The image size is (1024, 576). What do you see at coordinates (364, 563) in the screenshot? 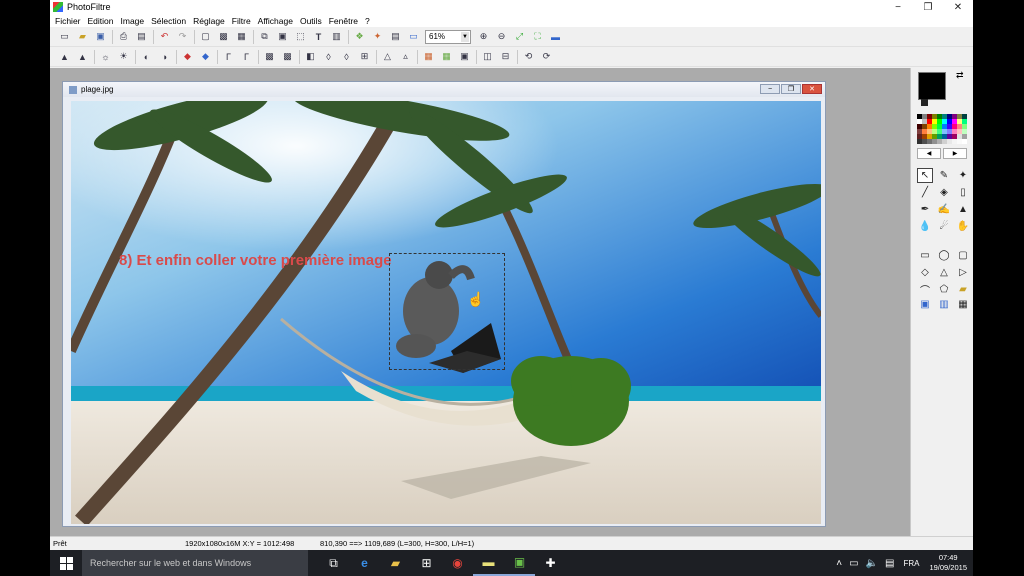
I see `edge-browser-icon: e` at bounding box center [364, 563].